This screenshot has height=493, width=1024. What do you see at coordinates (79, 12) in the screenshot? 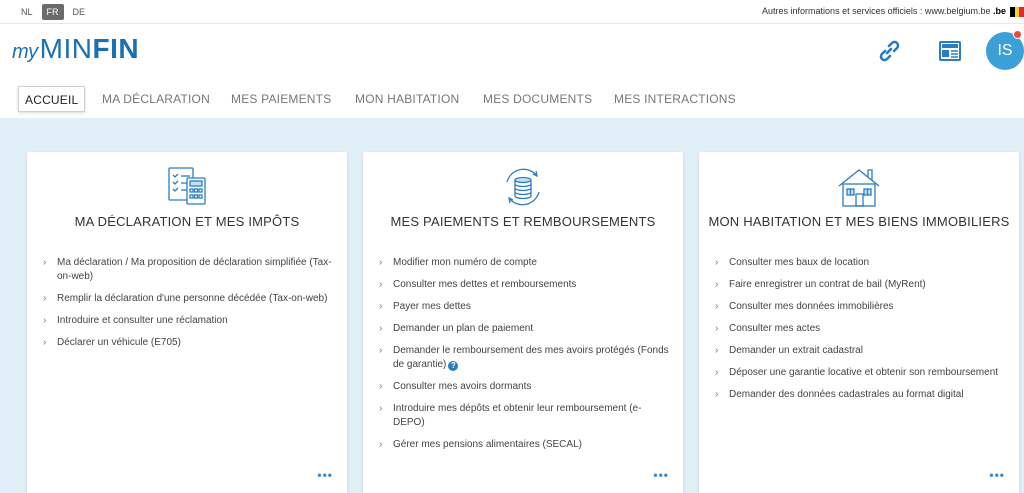
I see `lang-de: DE` at bounding box center [79, 12].